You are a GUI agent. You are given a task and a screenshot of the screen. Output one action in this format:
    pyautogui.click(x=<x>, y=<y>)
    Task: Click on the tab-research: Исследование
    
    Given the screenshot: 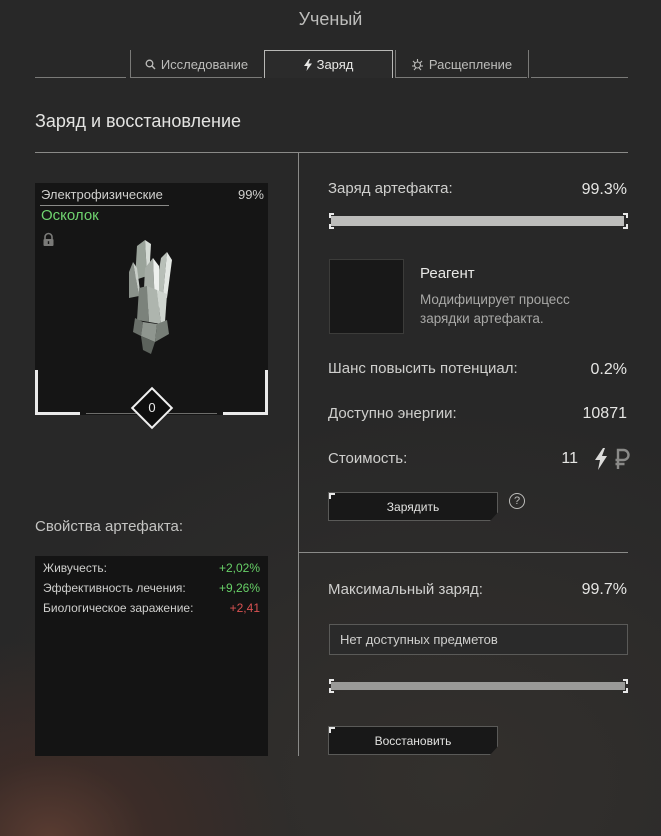 What is the action you would take?
    pyautogui.click(x=196, y=64)
    